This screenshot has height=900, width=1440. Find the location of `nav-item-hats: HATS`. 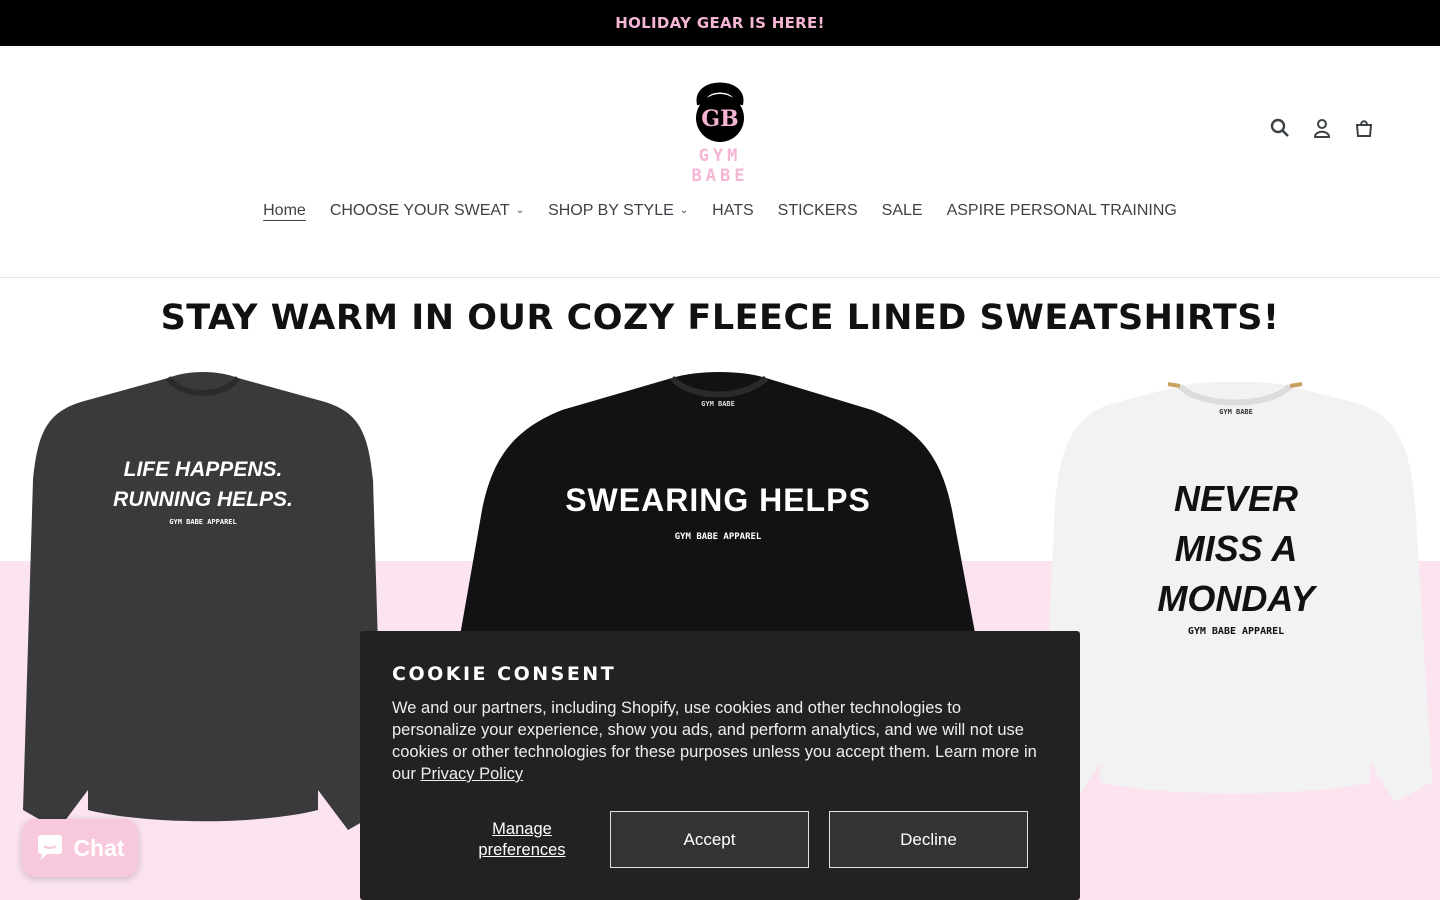

nav-item-hats: HATS is located at coordinates (732, 211).